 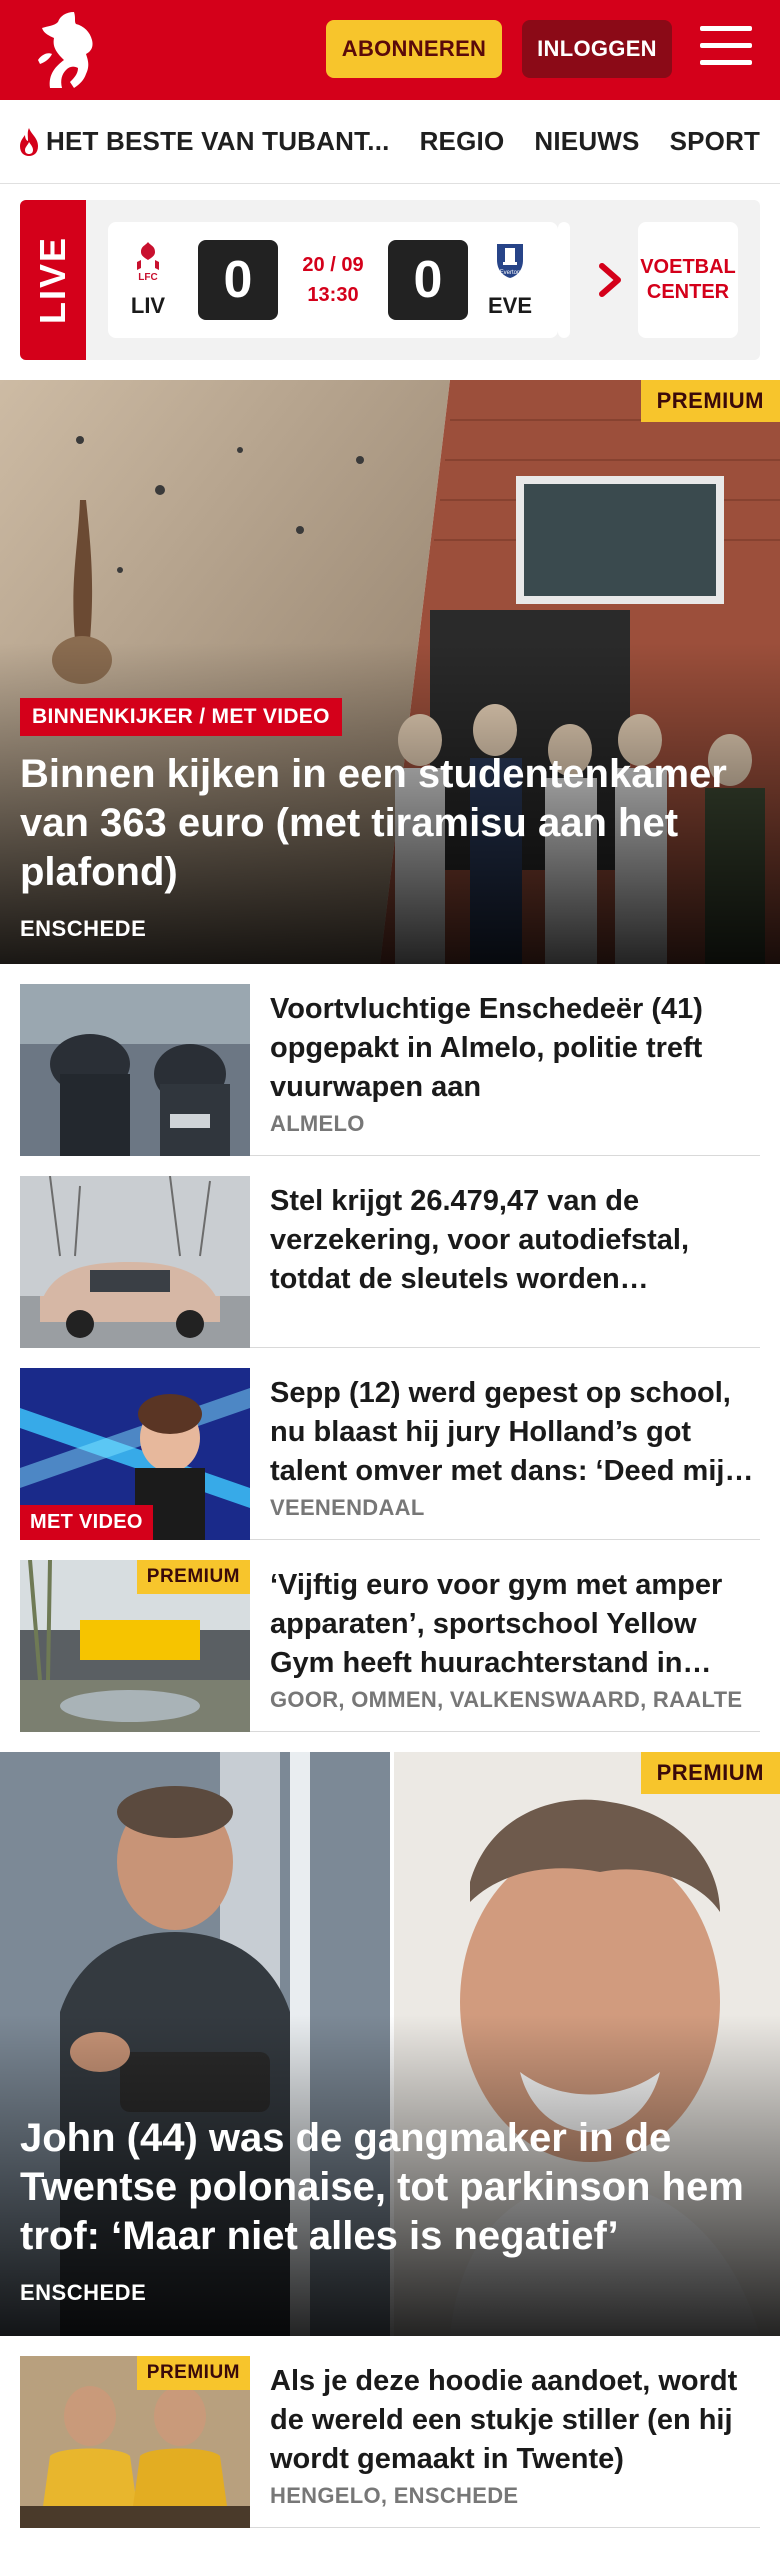 I want to click on svg-text: LFC, so click(x=147, y=277).